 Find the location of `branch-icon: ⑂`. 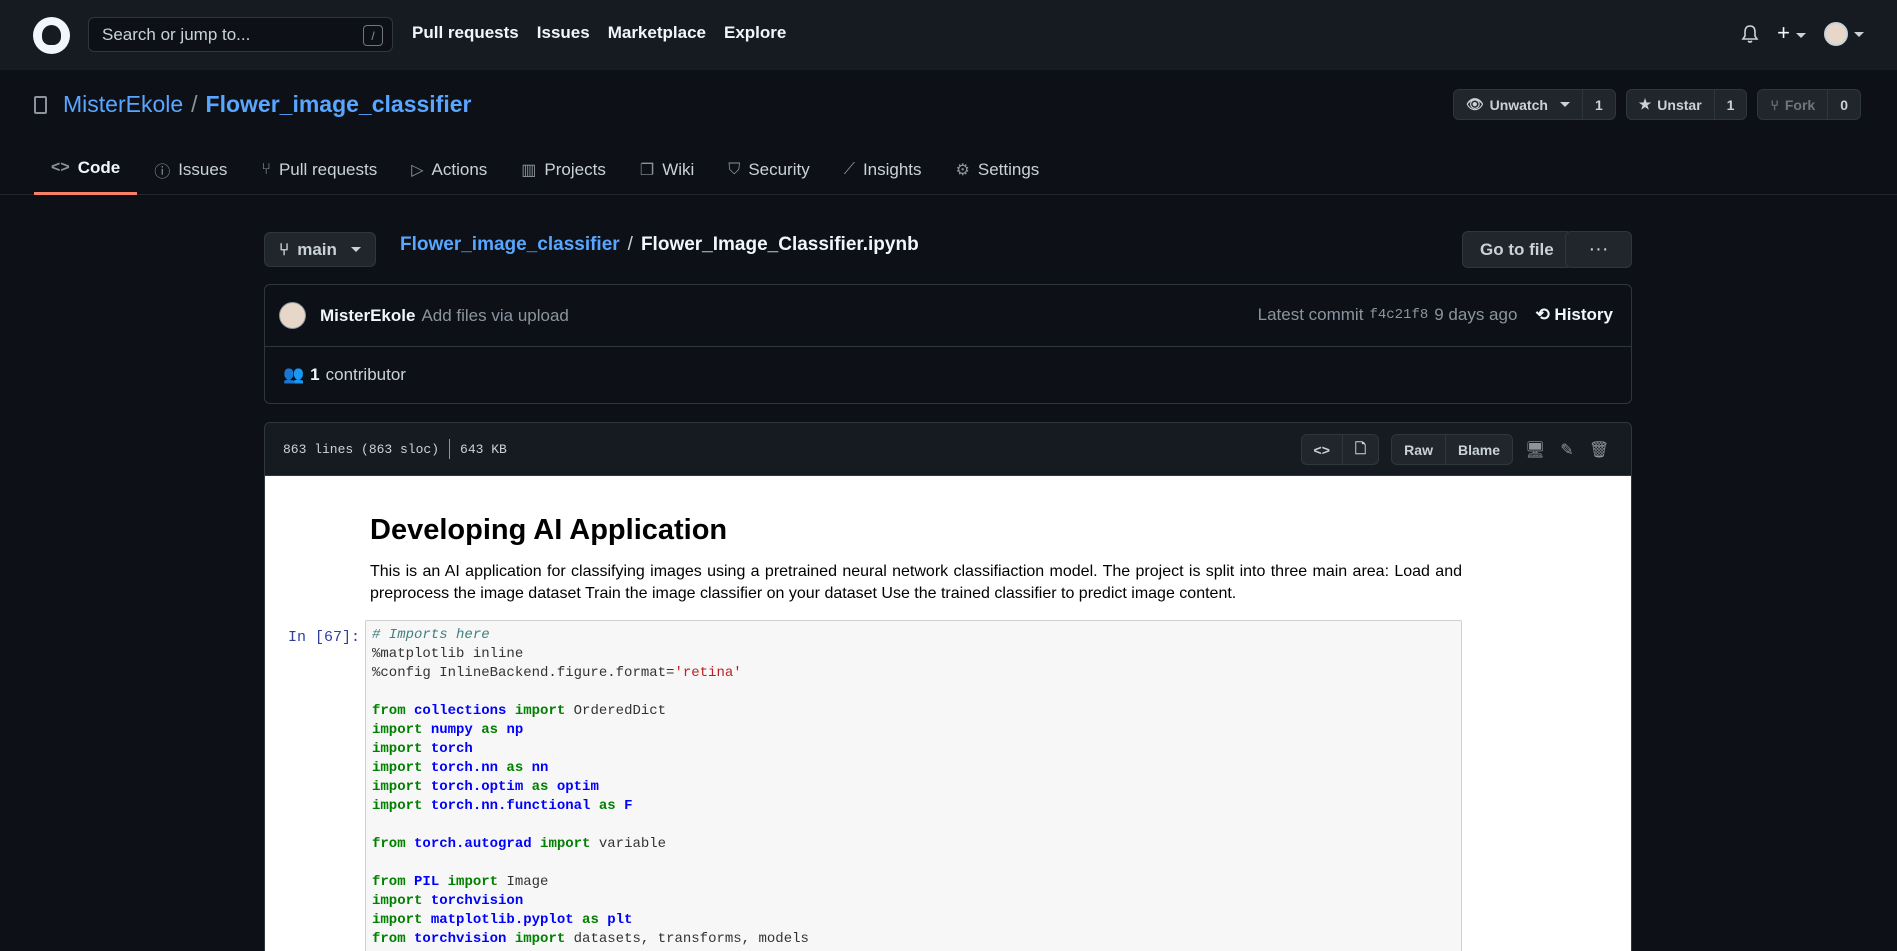

branch-icon: ⑂ is located at coordinates (284, 249).